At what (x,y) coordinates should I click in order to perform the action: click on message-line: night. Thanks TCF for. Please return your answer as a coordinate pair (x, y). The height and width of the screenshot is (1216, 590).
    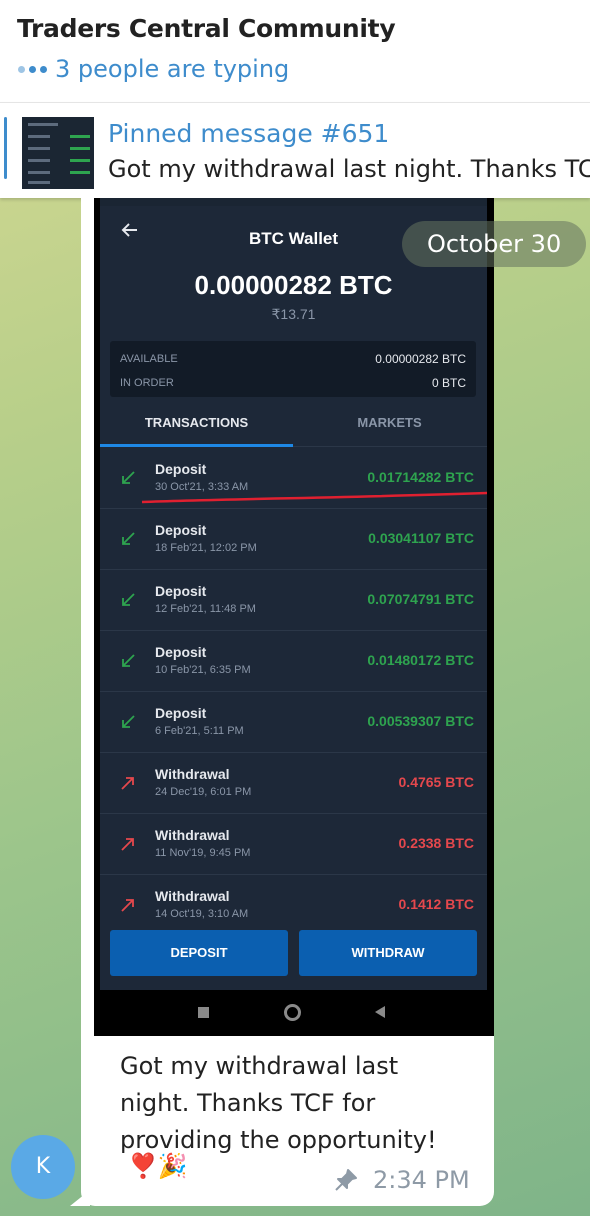
    Looking at the image, I should click on (248, 1103).